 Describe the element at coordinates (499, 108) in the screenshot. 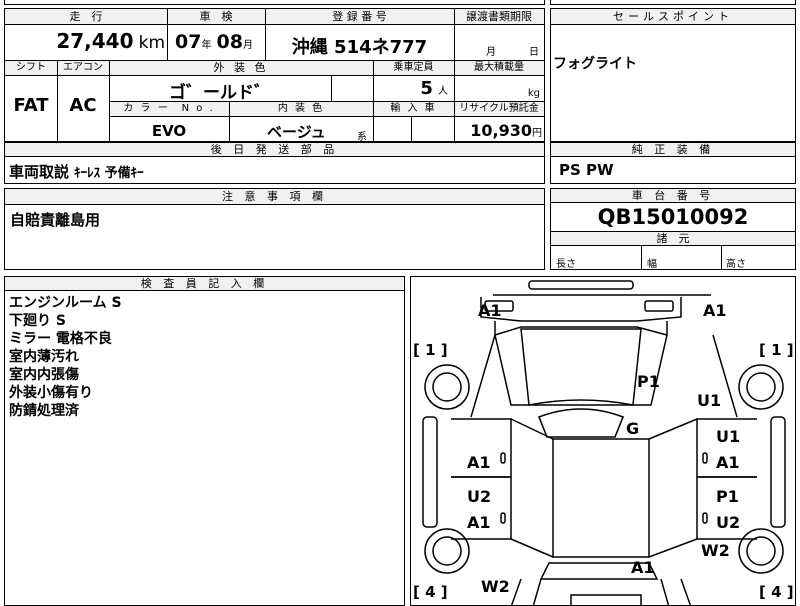

I see `recycle-deposit-header: リサイクル預託金` at that location.